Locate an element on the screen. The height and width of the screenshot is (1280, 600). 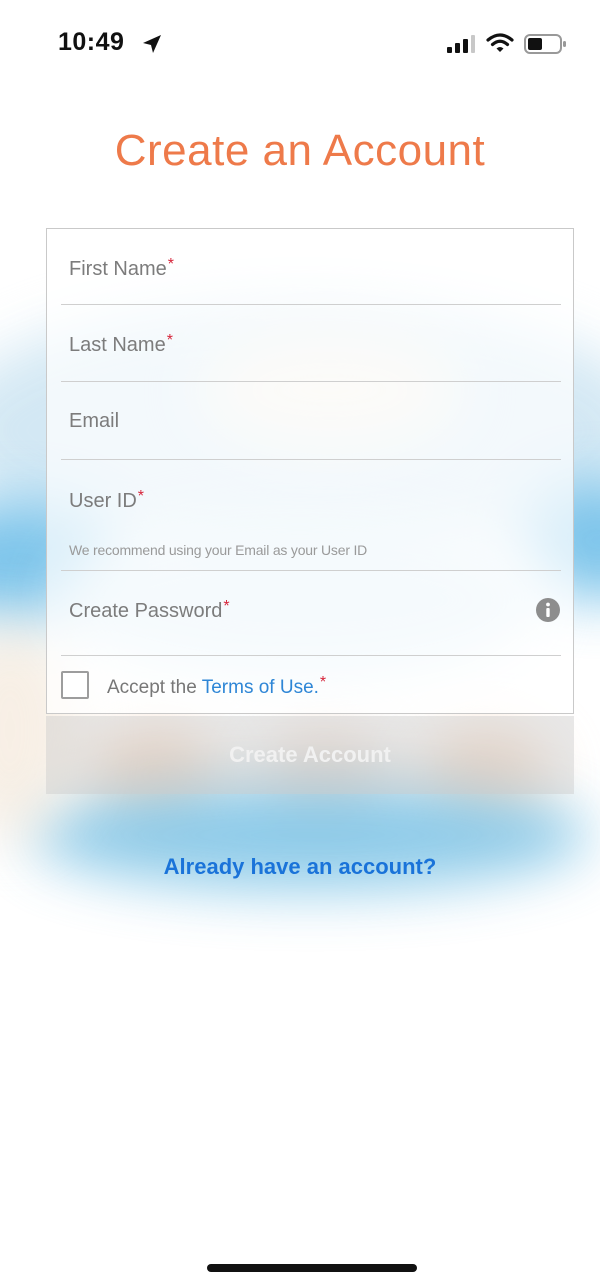
last-name-field: Last Name* is located at coordinates (311, 343).